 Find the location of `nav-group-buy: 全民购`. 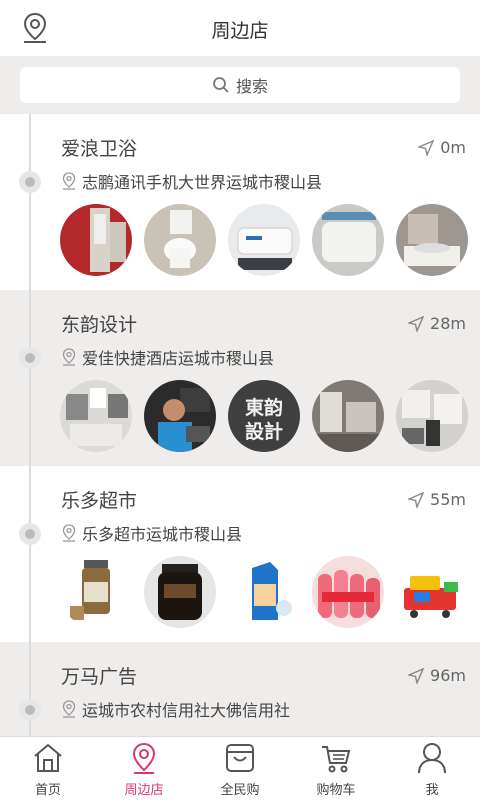

nav-group-buy: 全民购 is located at coordinates (240, 769).